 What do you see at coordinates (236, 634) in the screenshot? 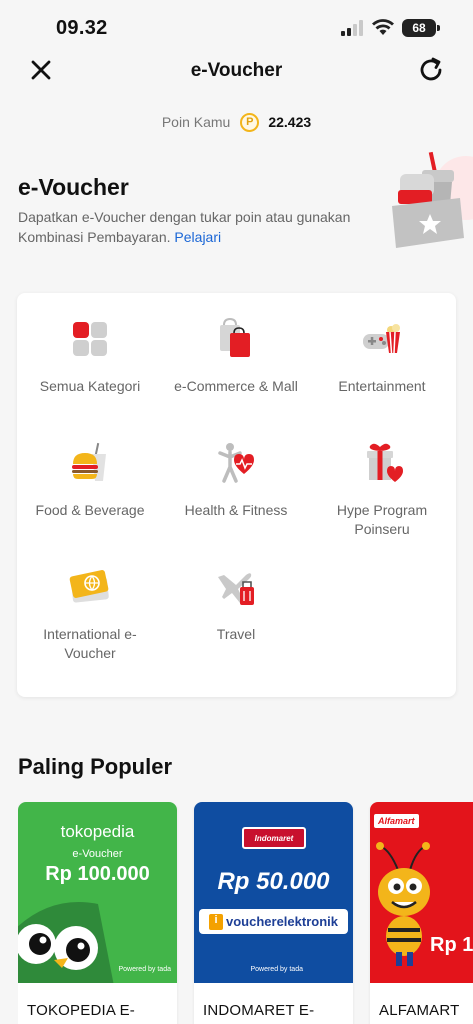
I see `category-label: Travel` at bounding box center [236, 634].